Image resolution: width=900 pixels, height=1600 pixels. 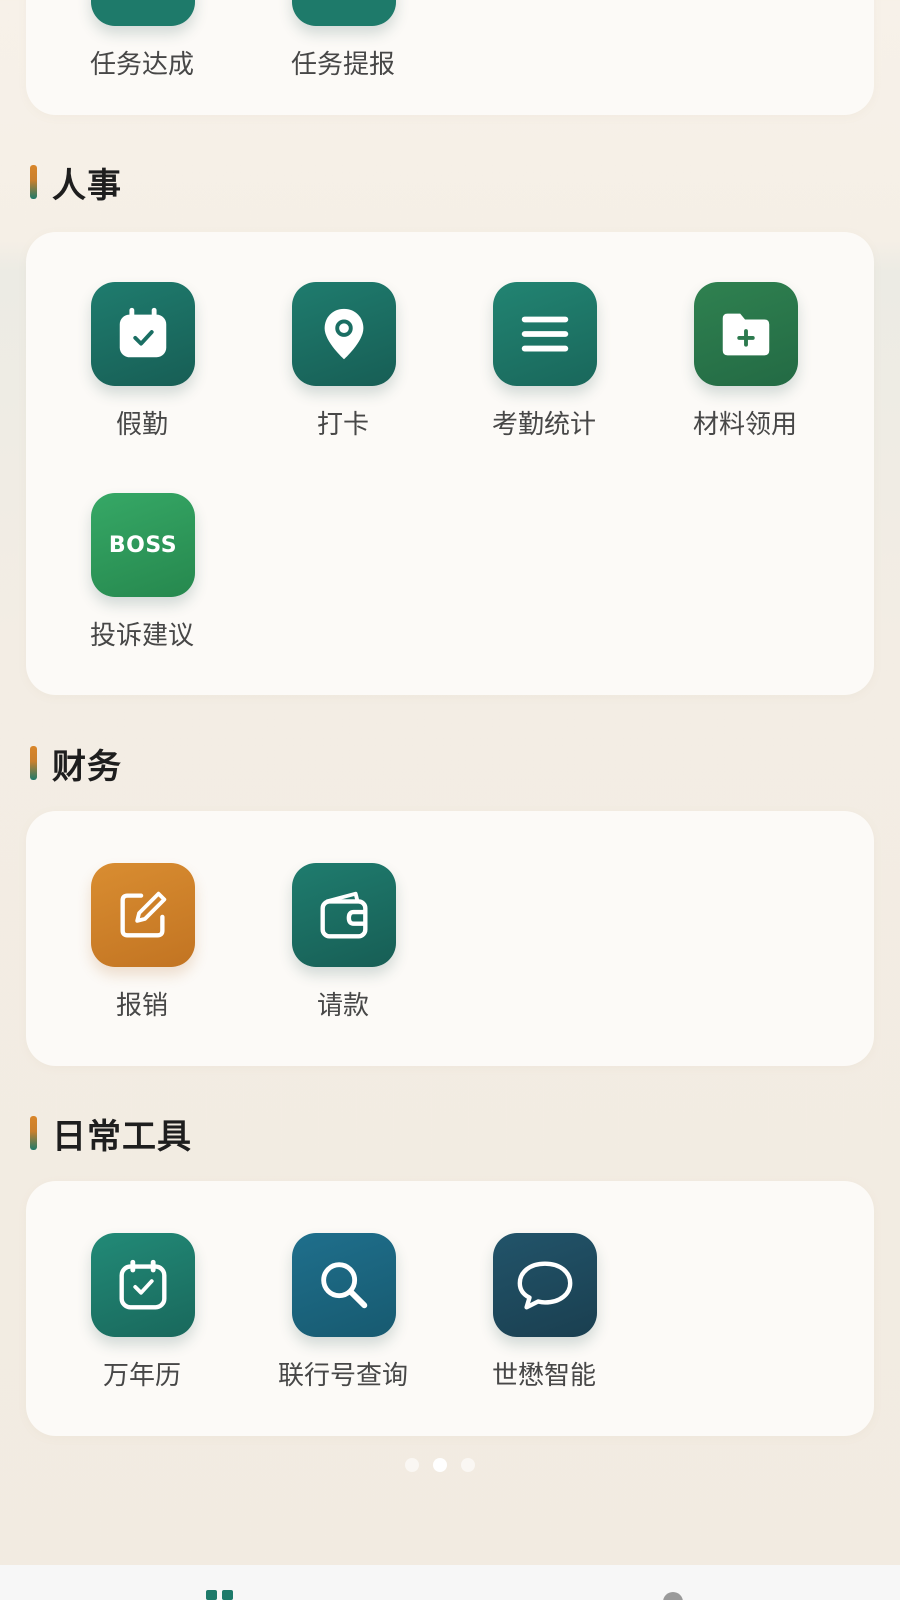 What do you see at coordinates (450, 57) in the screenshot?
I see `top-card: 任务达成 任务提报` at bounding box center [450, 57].